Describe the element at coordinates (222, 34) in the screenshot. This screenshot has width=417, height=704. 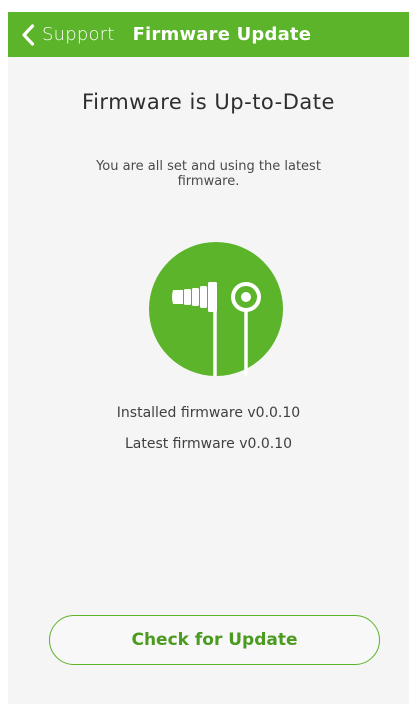
I see `page-title: Firmware Update` at that location.